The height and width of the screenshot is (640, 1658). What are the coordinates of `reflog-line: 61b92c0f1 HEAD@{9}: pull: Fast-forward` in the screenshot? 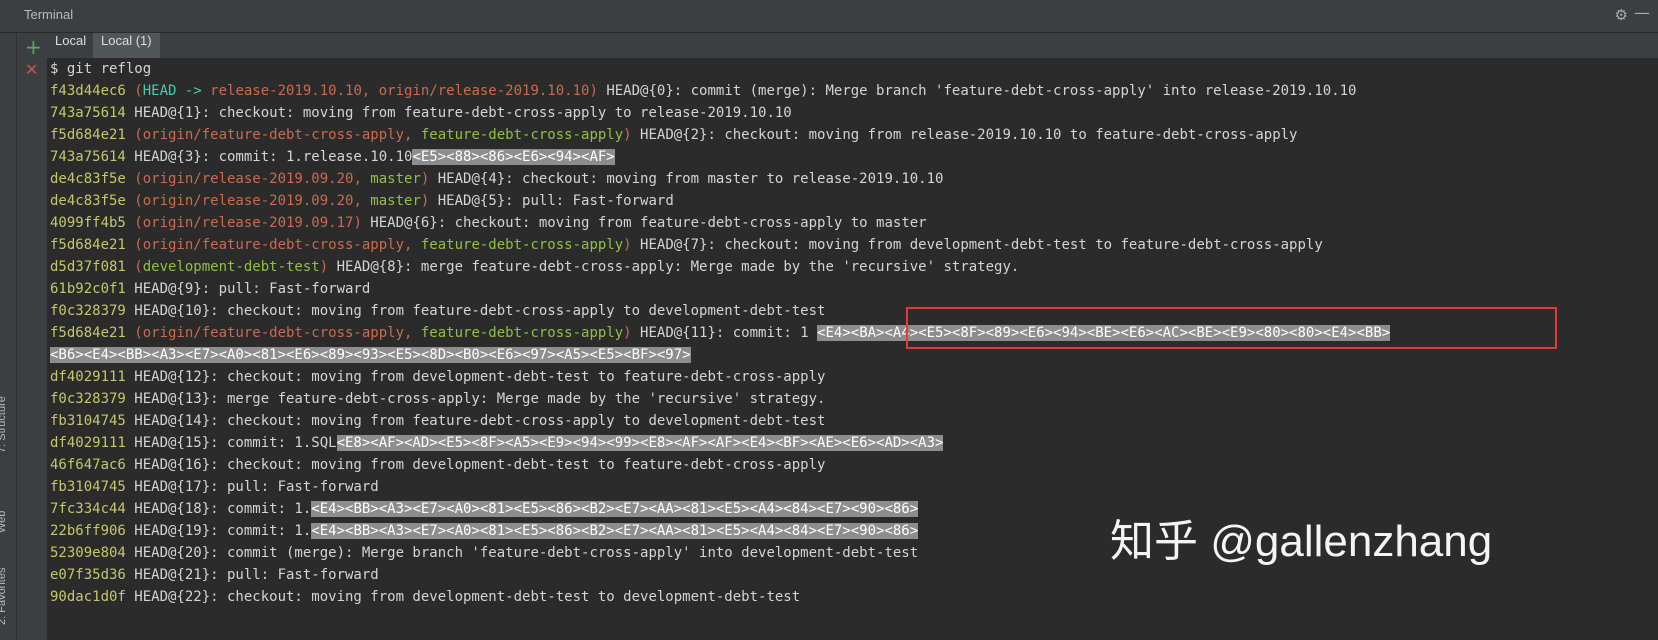 It's located at (210, 289).